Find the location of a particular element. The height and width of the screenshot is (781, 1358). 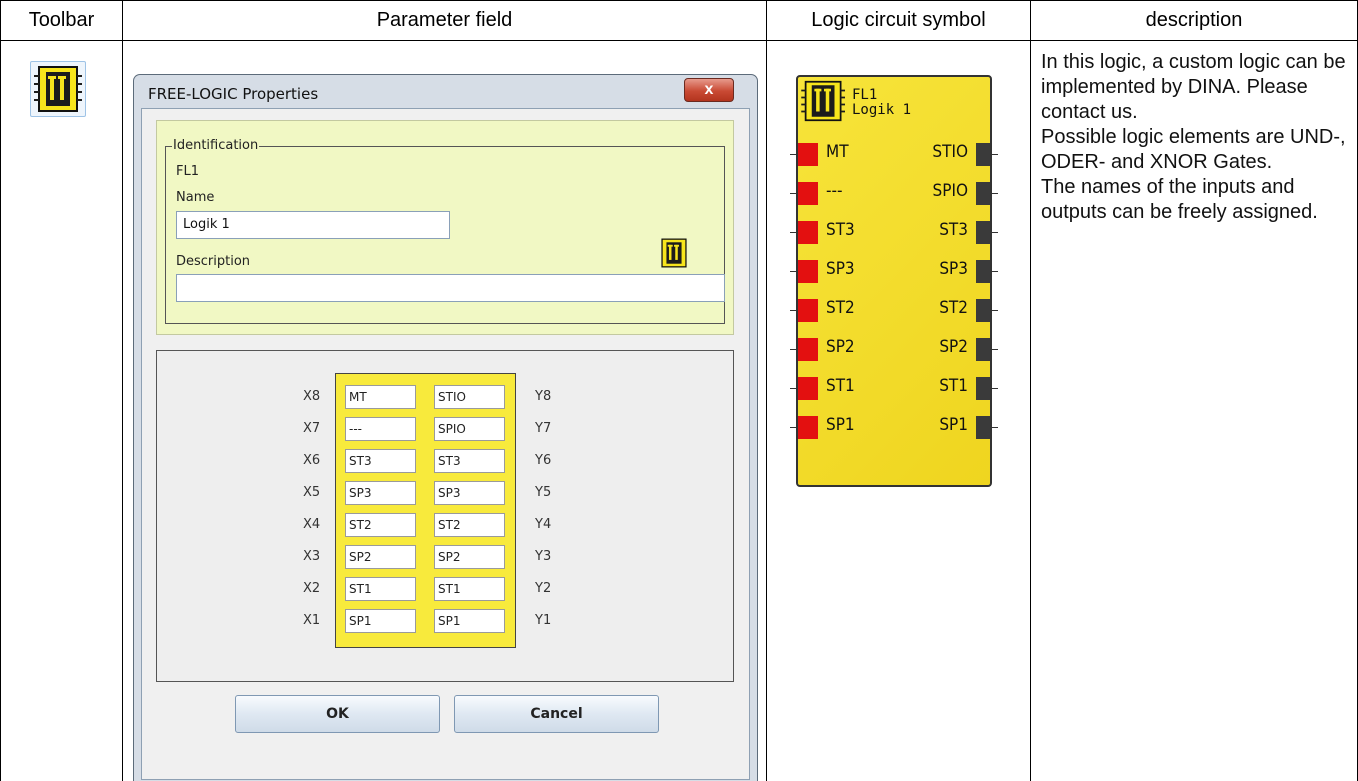

element-id: FL1 is located at coordinates (187, 171).